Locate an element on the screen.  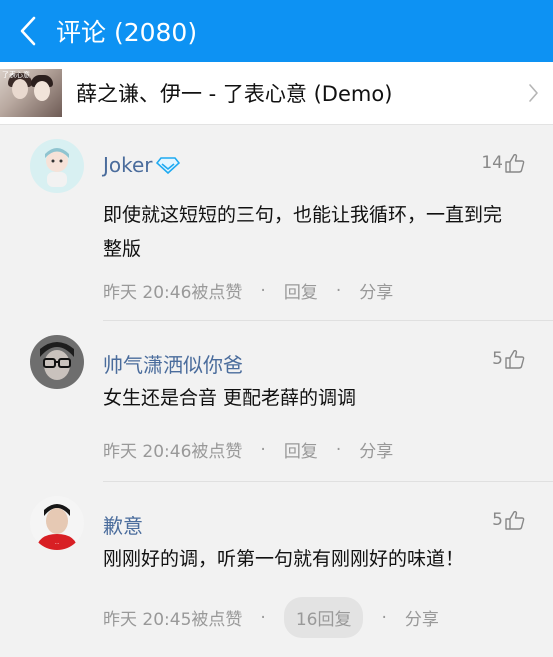
song-chevron-button is located at coordinates (533, 93).